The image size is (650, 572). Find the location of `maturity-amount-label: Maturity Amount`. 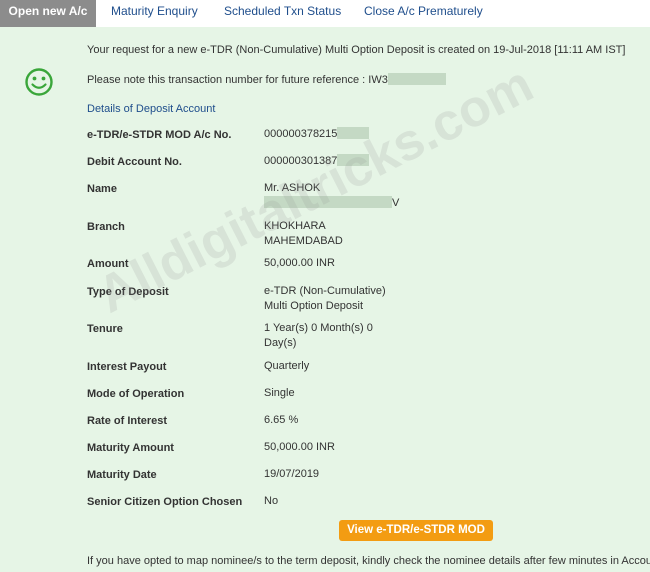

maturity-amount-label: Maturity Amount is located at coordinates (130, 448).